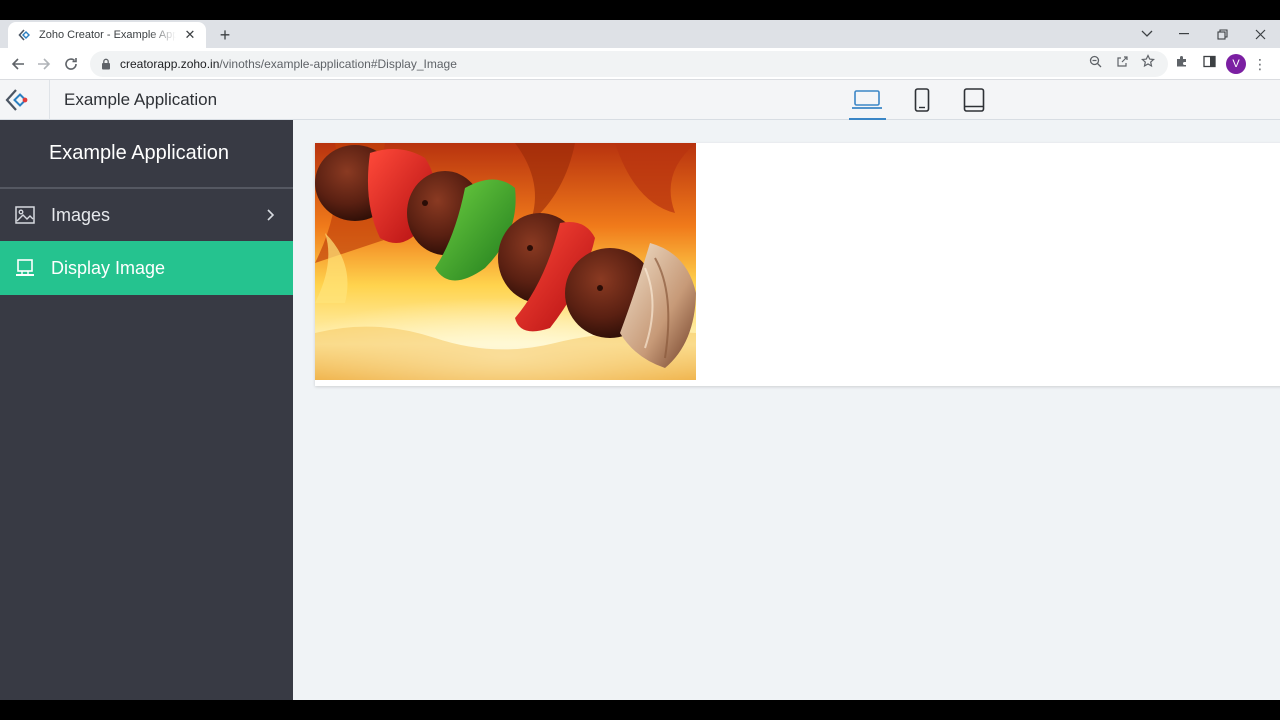  I want to click on browser-menu-icon: ⋮, so click(1260, 64).